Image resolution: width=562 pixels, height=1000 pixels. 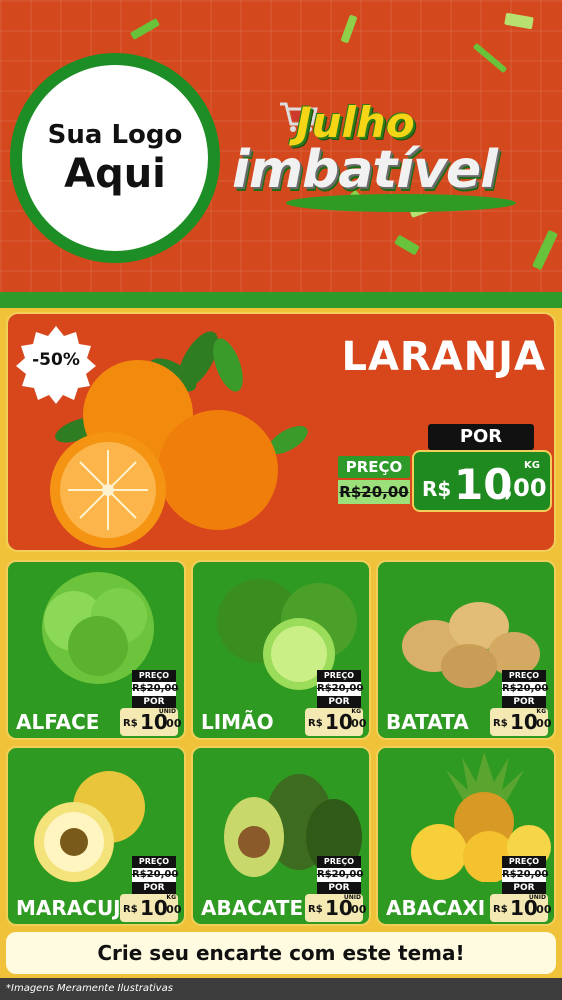 I want to click on hero-new-price-box: R$ 10 ,00 KG, so click(x=482, y=481).